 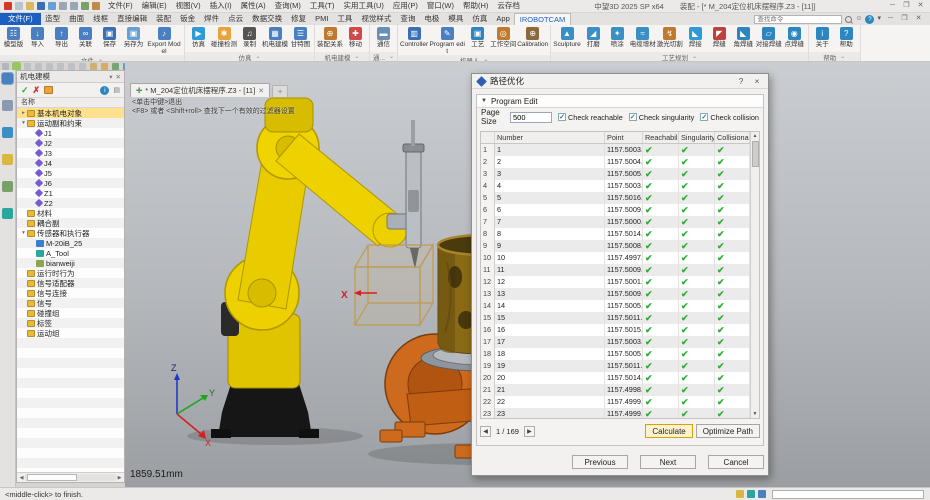 What do you see at coordinates (879, 19) in the screenshot?
I see `ribbon-options-caret-icon: ▾` at bounding box center [879, 19].